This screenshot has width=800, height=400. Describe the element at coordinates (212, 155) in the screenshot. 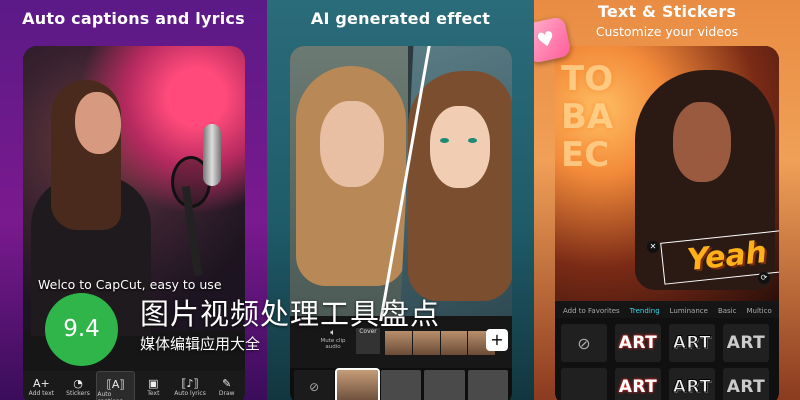

I see `microphone-icon` at that location.